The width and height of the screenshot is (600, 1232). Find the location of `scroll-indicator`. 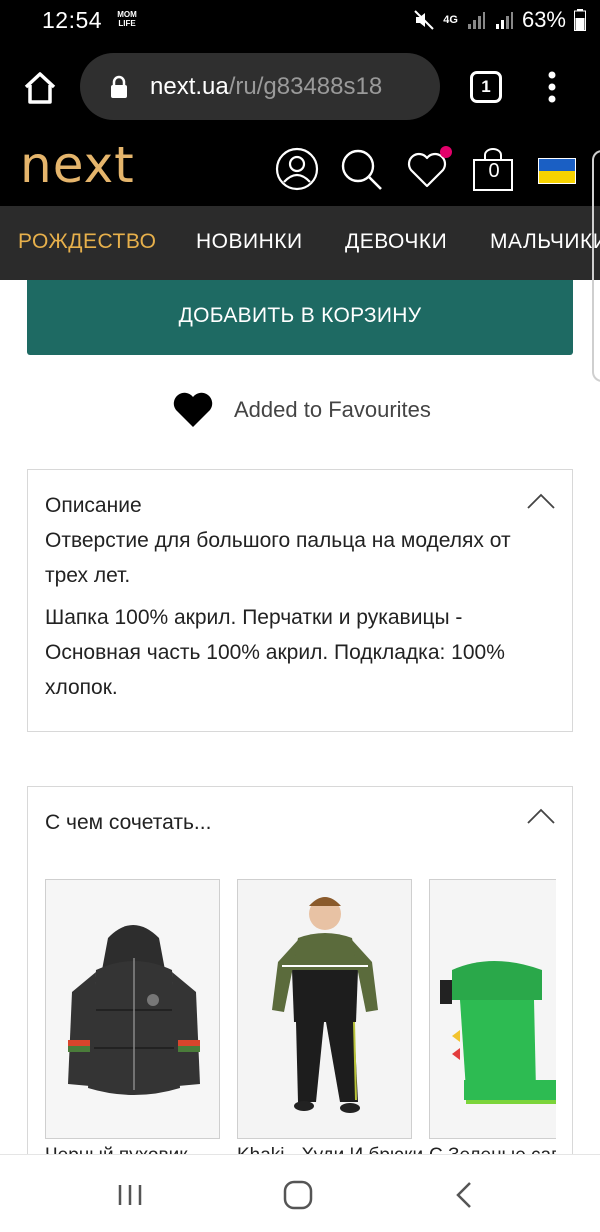

scroll-indicator is located at coordinates (596, 266).